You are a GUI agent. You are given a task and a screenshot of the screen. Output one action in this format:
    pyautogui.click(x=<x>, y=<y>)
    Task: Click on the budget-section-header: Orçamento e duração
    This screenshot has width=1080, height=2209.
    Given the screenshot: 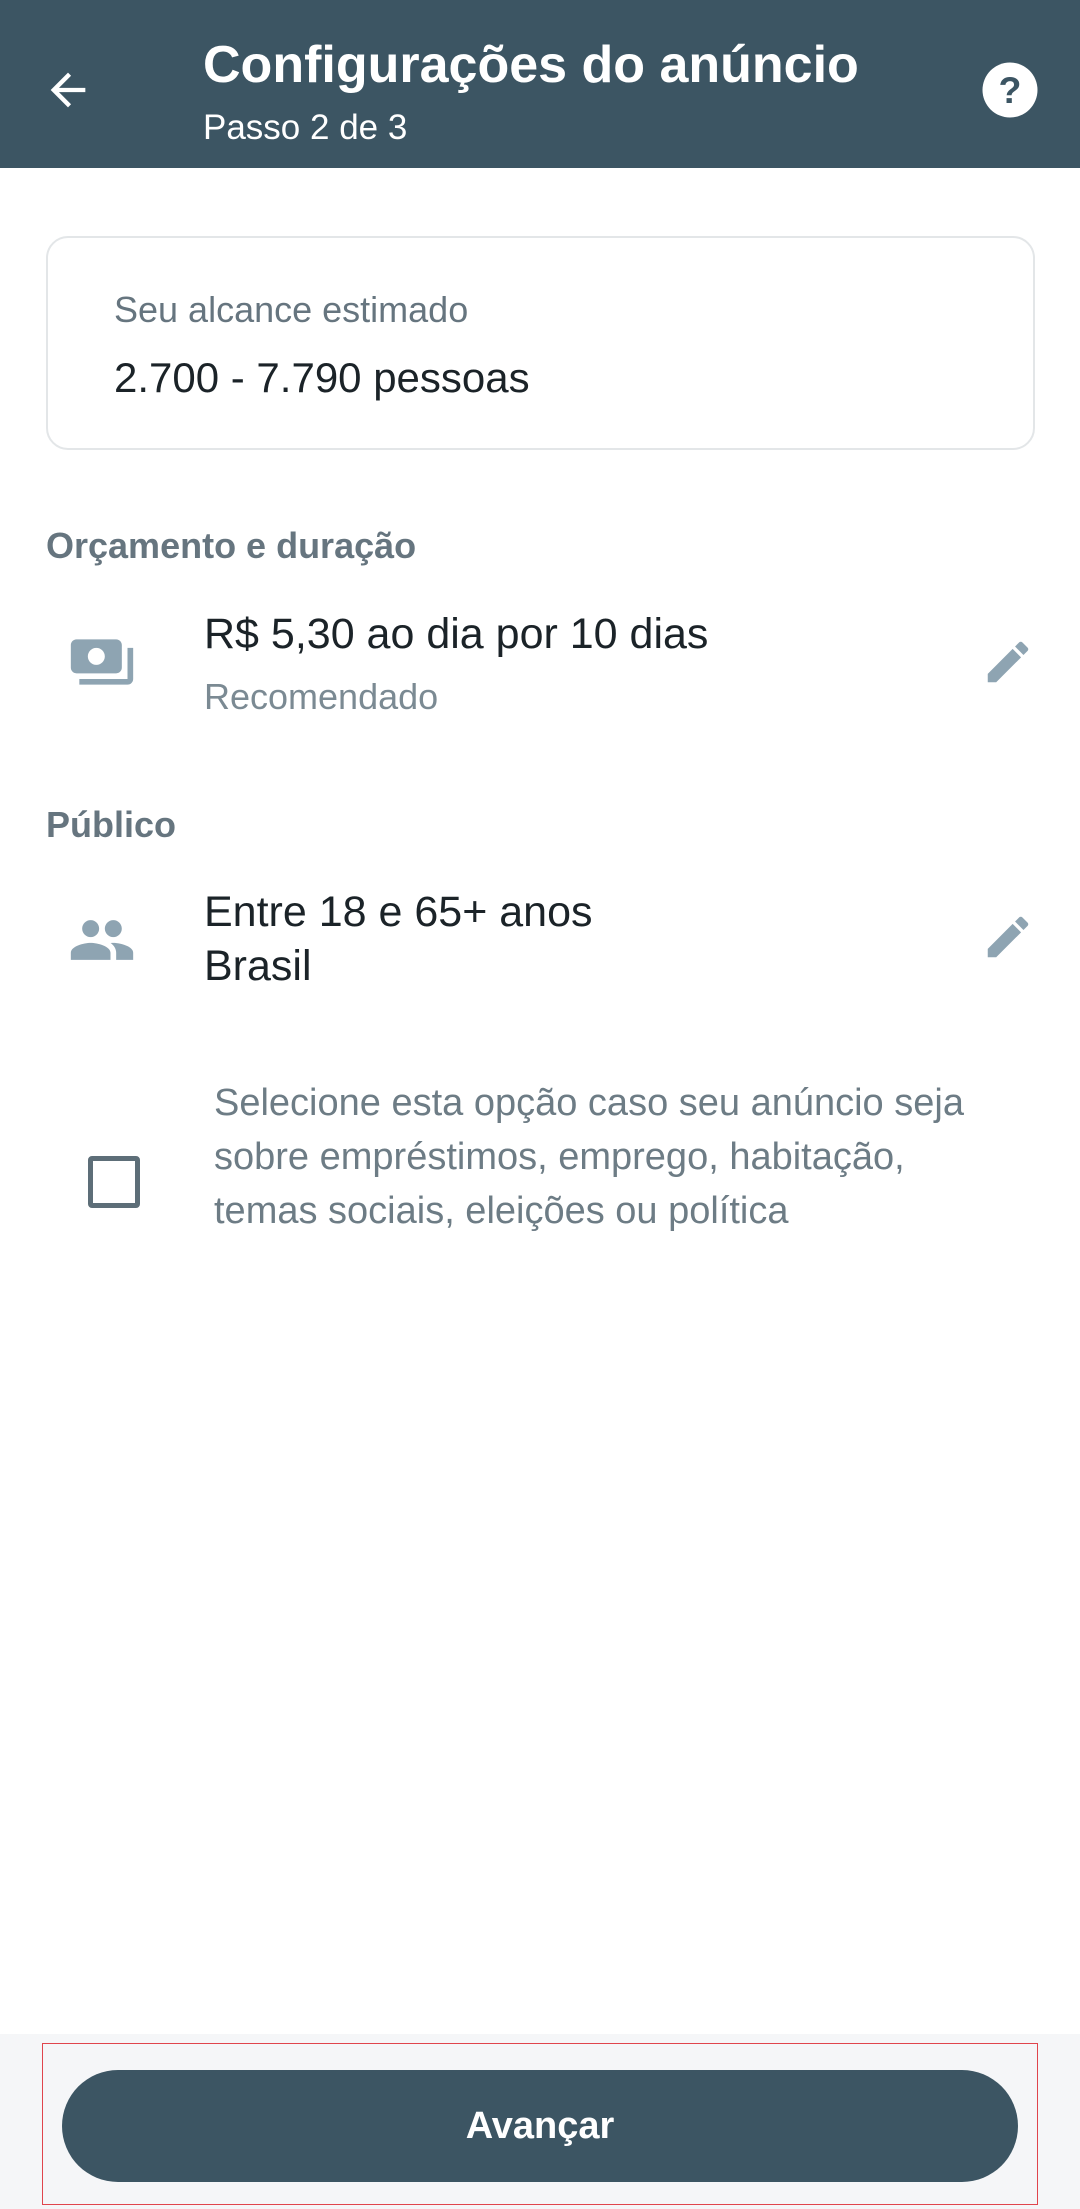 What is the action you would take?
    pyautogui.click(x=231, y=545)
    